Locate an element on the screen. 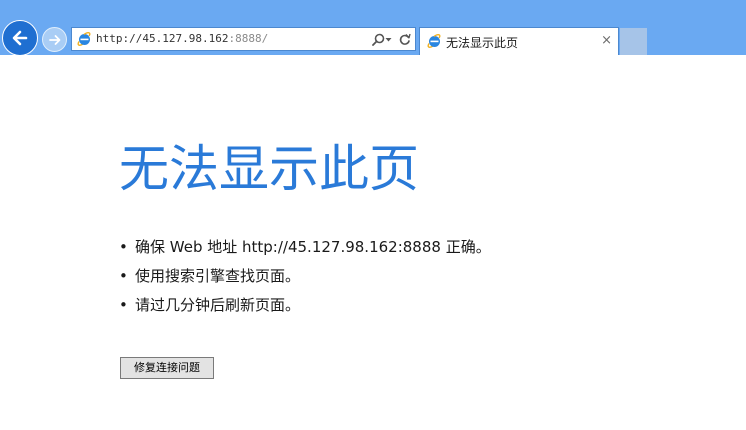 This screenshot has width=746, height=430. url-text: http://45.127.98.162:8888/ is located at coordinates (182, 38).